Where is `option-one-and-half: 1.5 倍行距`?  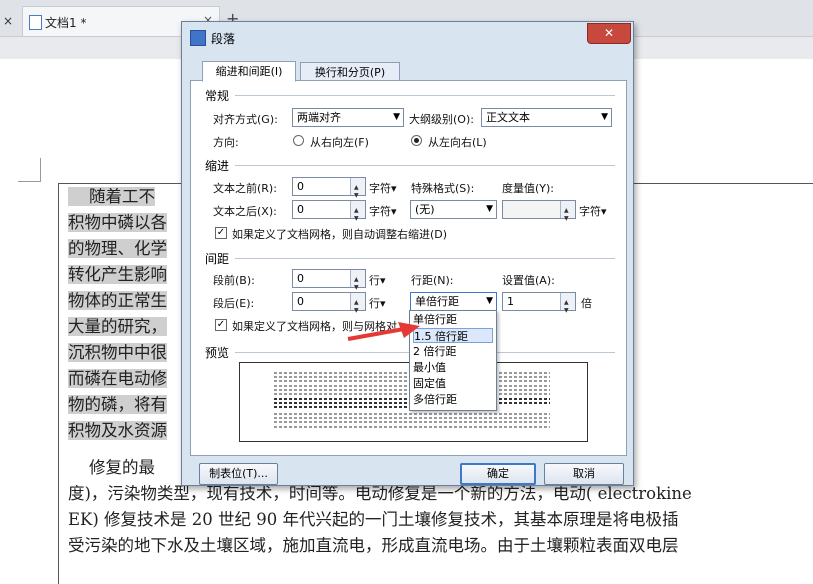
option-one-and-half: 1.5 倍行距 is located at coordinates (453, 335).